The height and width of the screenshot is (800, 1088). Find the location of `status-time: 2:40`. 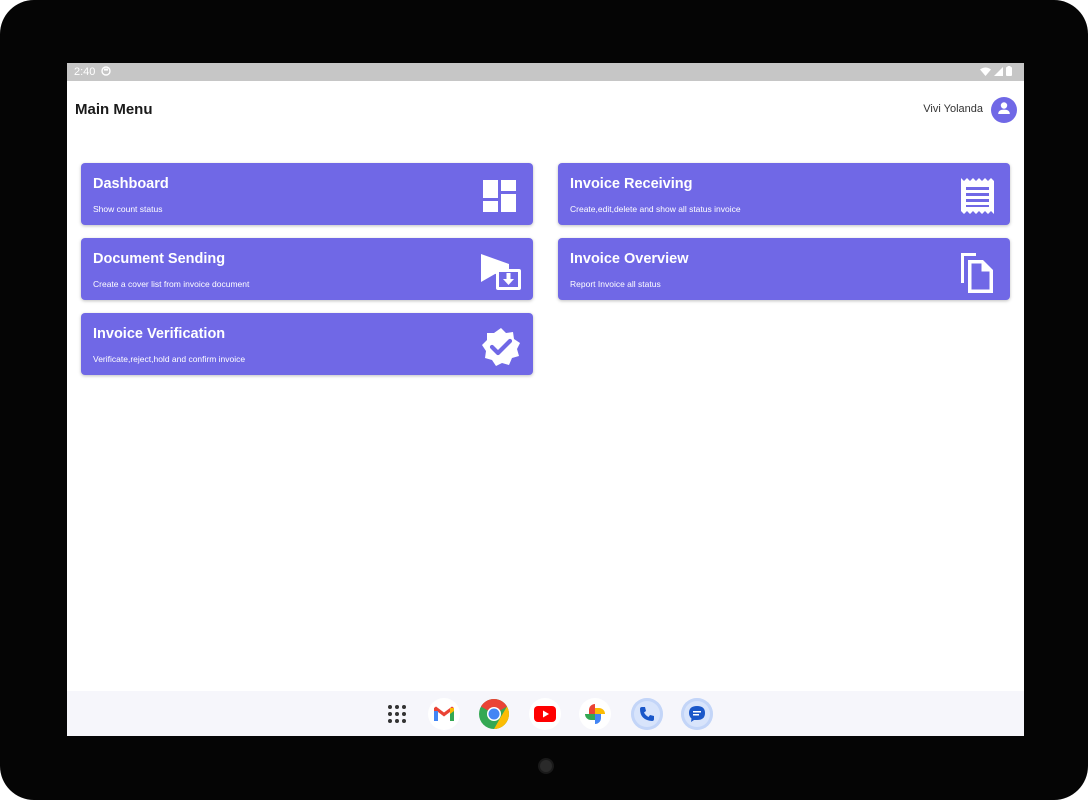

status-time: 2:40 is located at coordinates (85, 72).